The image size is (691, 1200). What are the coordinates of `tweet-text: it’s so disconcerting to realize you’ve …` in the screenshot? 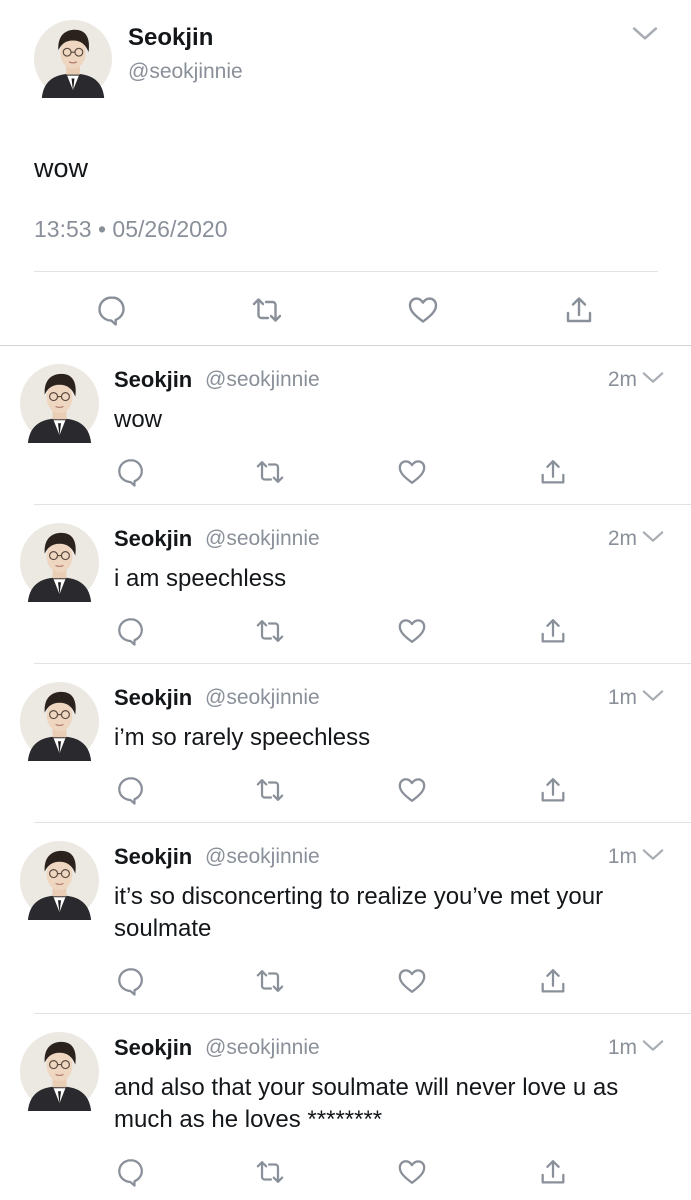 It's located at (359, 912).